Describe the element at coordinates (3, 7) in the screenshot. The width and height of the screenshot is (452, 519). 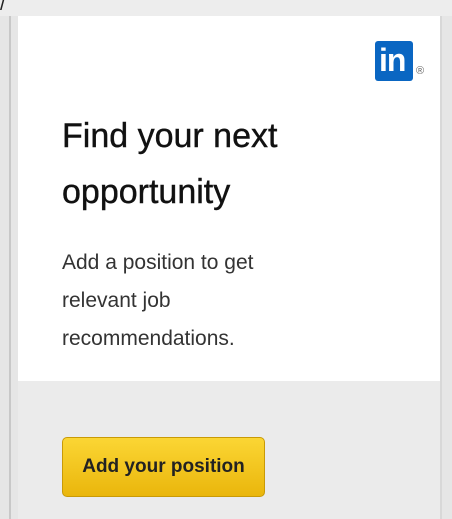
I see `corner-mark: /` at that location.